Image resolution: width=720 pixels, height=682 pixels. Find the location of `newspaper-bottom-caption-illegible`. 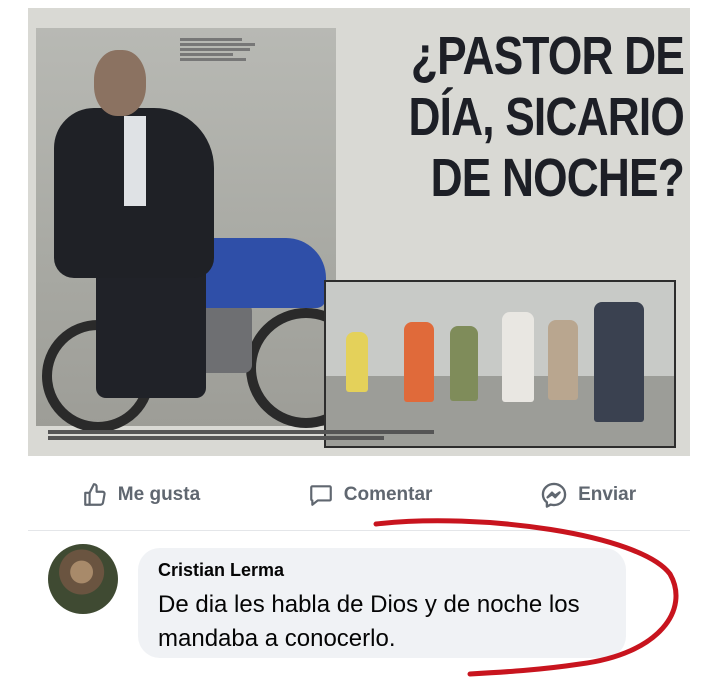

newspaper-bottom-caption-illegible is located at coordinates (258, 435).